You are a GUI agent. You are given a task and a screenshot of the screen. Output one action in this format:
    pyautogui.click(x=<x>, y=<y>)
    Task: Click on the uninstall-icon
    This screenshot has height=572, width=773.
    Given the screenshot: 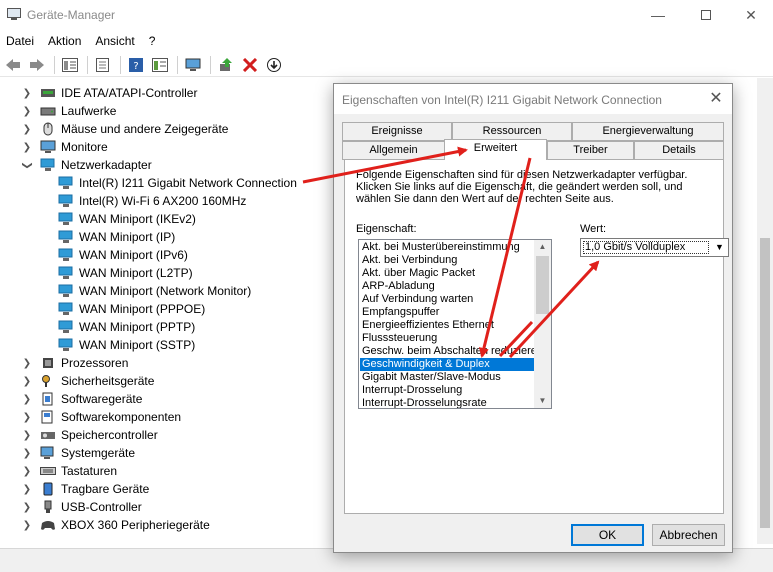 What is the action you would take?
    pyautogui.click(x=250, y=64)
    